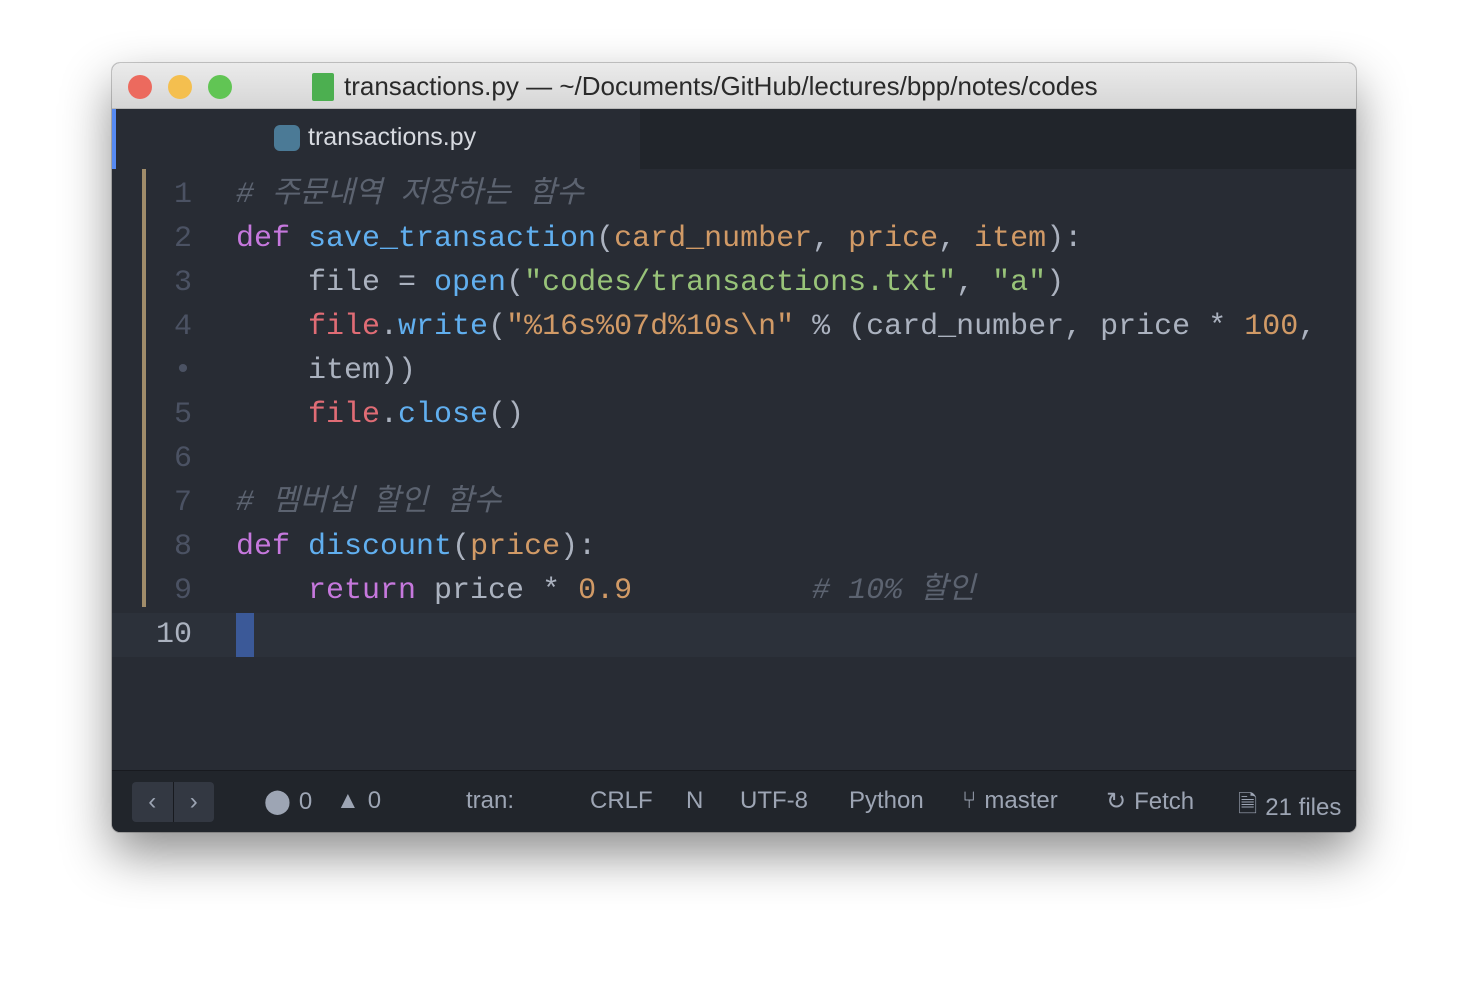 The image size is (1468, 992). What do you see at coordinates (1164, 801) in the screenshot?
I see `fetch-label: Fetch` at bounding box center [1164, 801].